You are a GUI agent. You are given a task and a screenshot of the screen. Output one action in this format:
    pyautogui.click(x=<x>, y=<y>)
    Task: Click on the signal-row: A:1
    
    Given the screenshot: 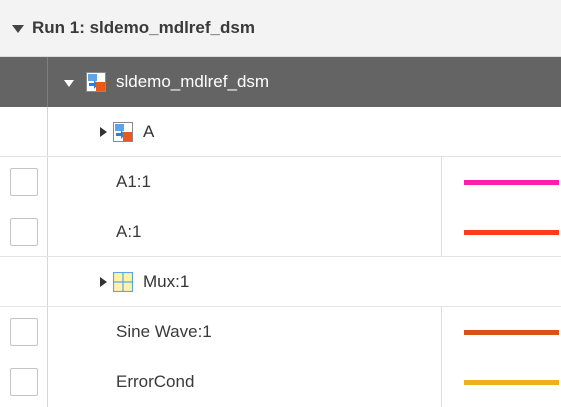 What is the action you would take?
    pyautogui.click(x=280, y=232)
    